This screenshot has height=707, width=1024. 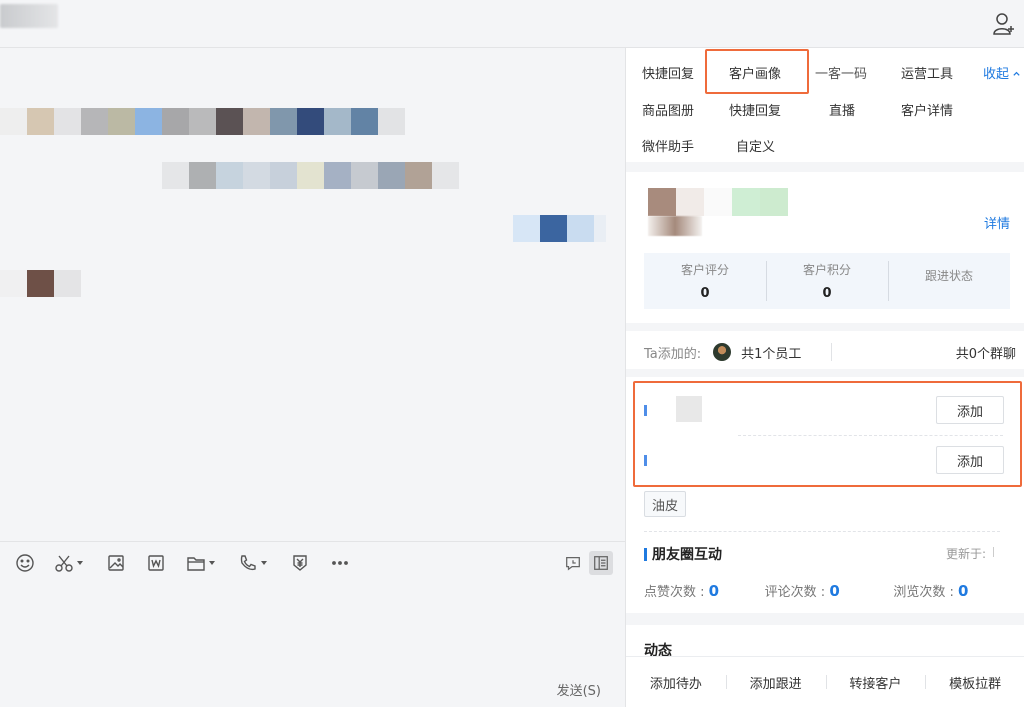 I want to click on tab-one-customer-one-code: 一客一码, so click(x=841, y=72).